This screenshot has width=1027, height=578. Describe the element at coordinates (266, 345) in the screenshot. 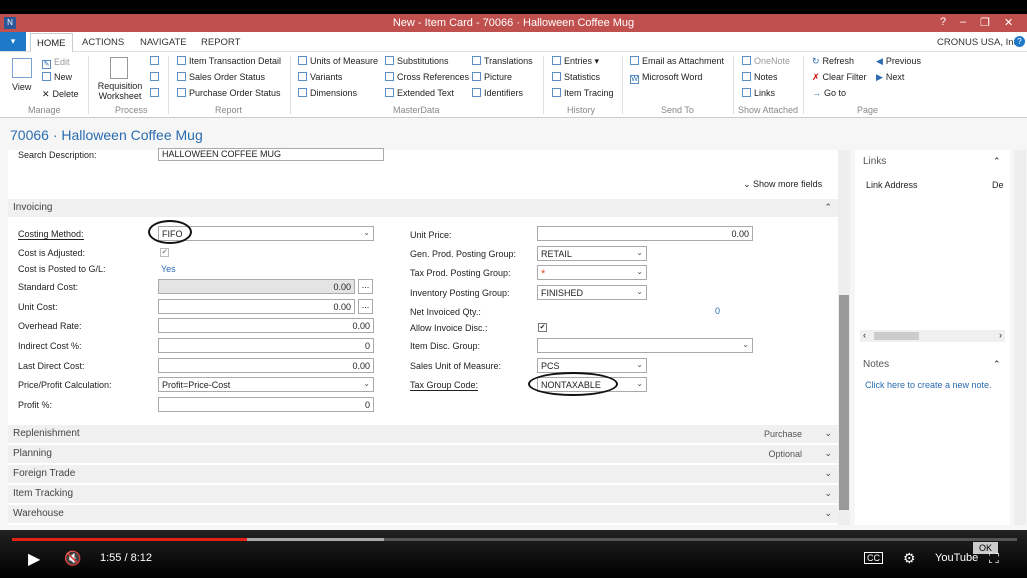

I see `indirect-cost-field: 0` at that location.